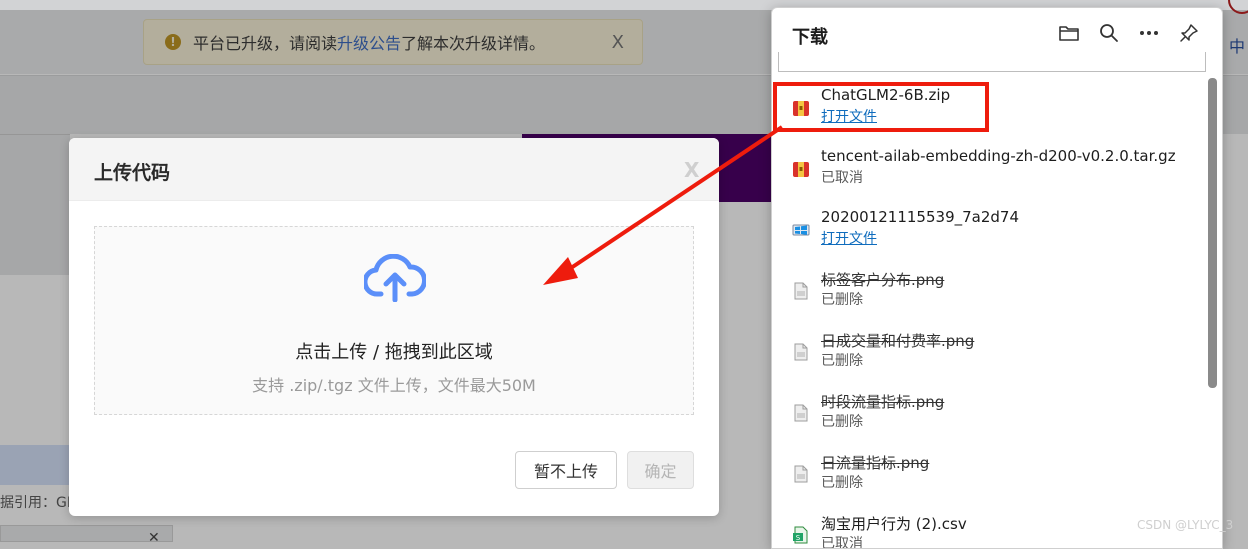 The width and height of the screenshot is (1248, 549). What do you see at coordinates (987, 297) in the screenshot?
I see `download-item: 标签客户分布.png 已删除` at bounding box center [987, 297].